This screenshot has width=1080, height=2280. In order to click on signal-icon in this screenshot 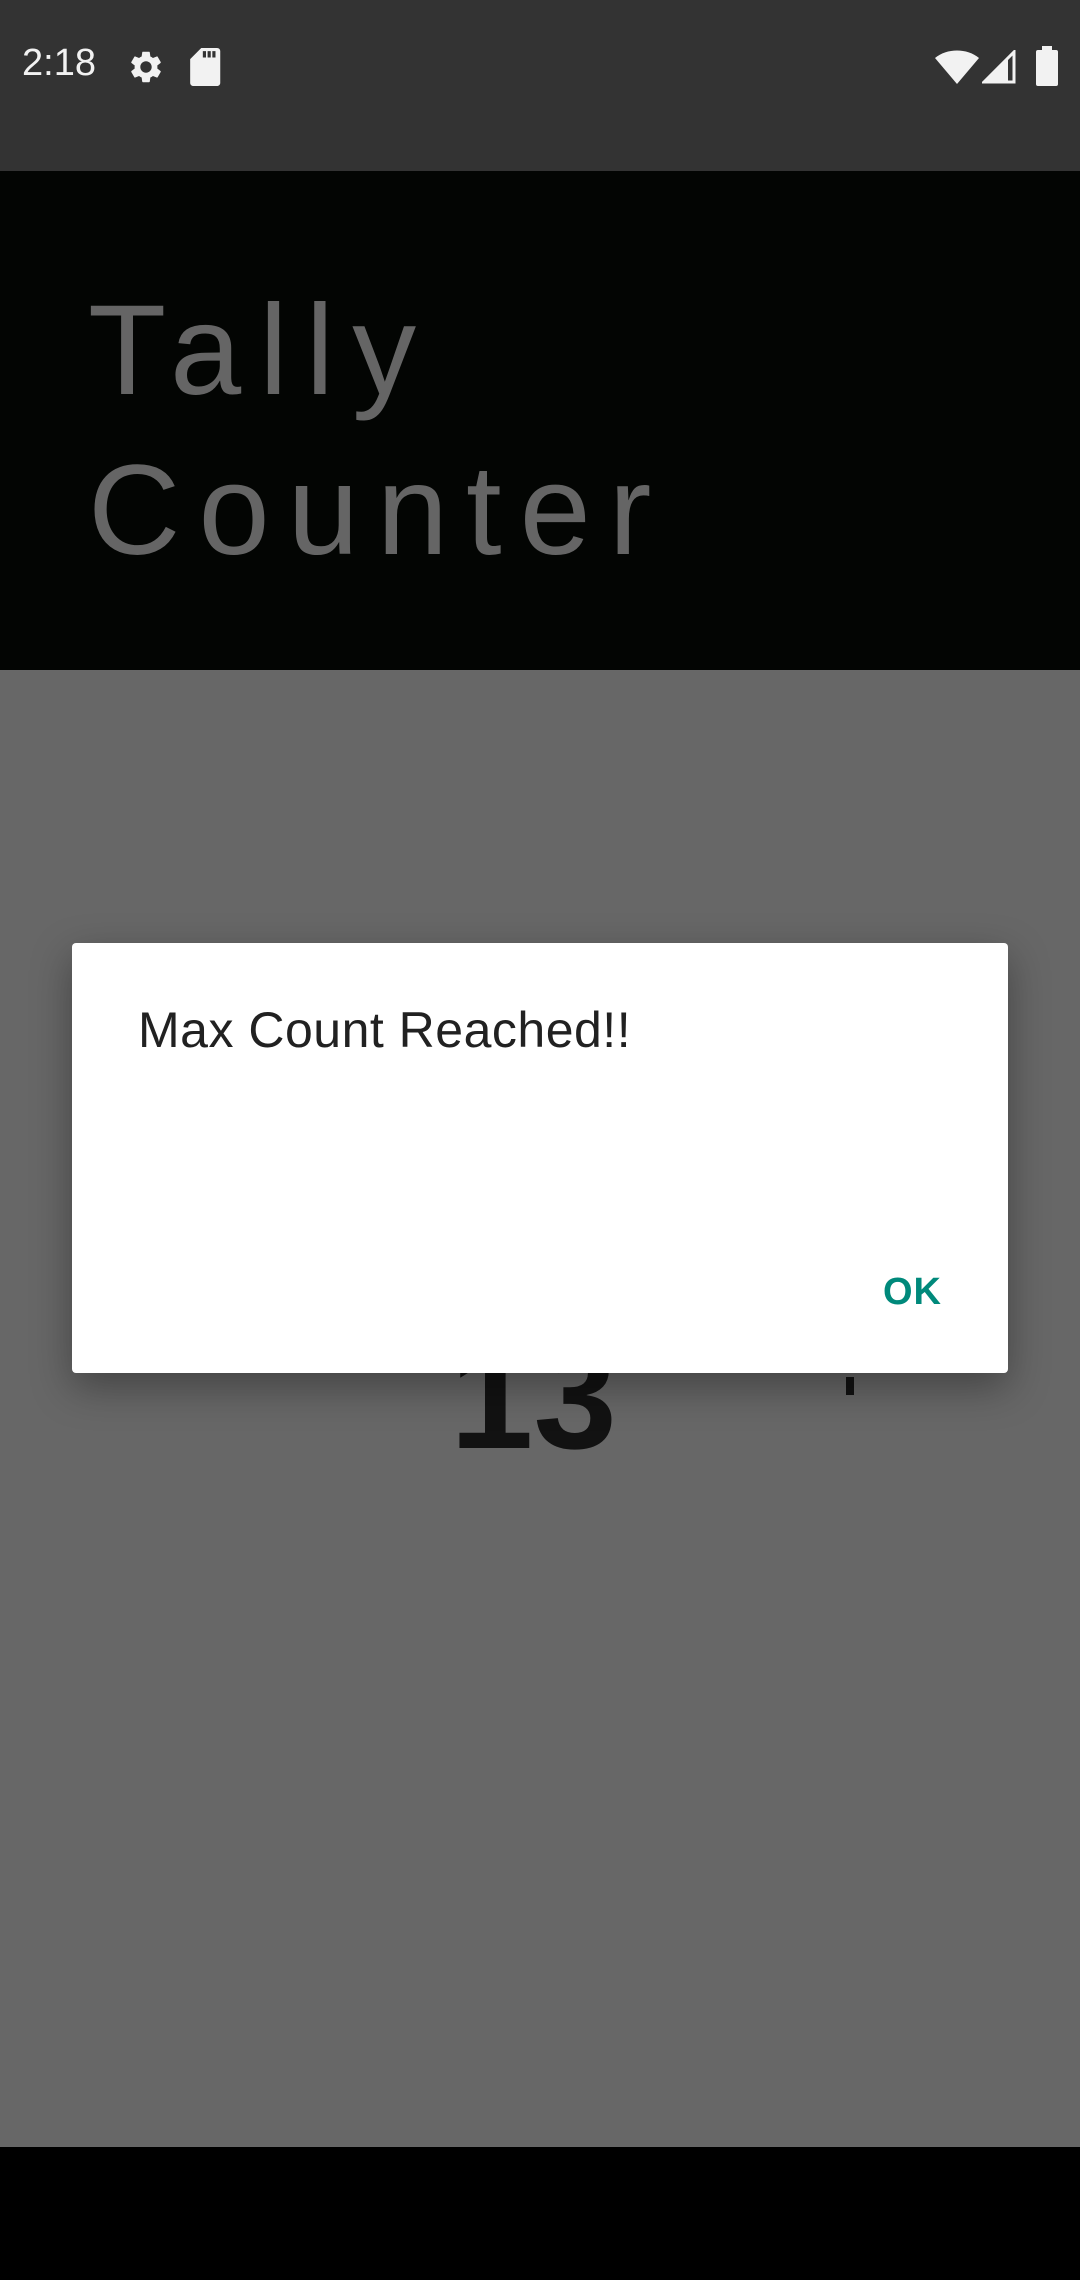, I will do `click(998, 68)`.